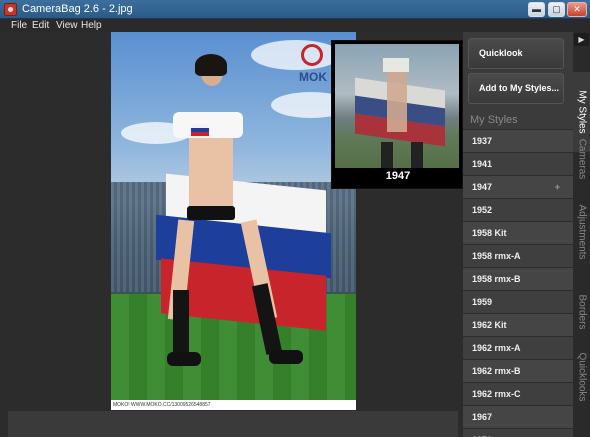 This screenshot has height=437, width=590. Describe the element at coordinates (581, 39) in the screenshot. I see `collapse-arrow-icon: ▶` at that location.